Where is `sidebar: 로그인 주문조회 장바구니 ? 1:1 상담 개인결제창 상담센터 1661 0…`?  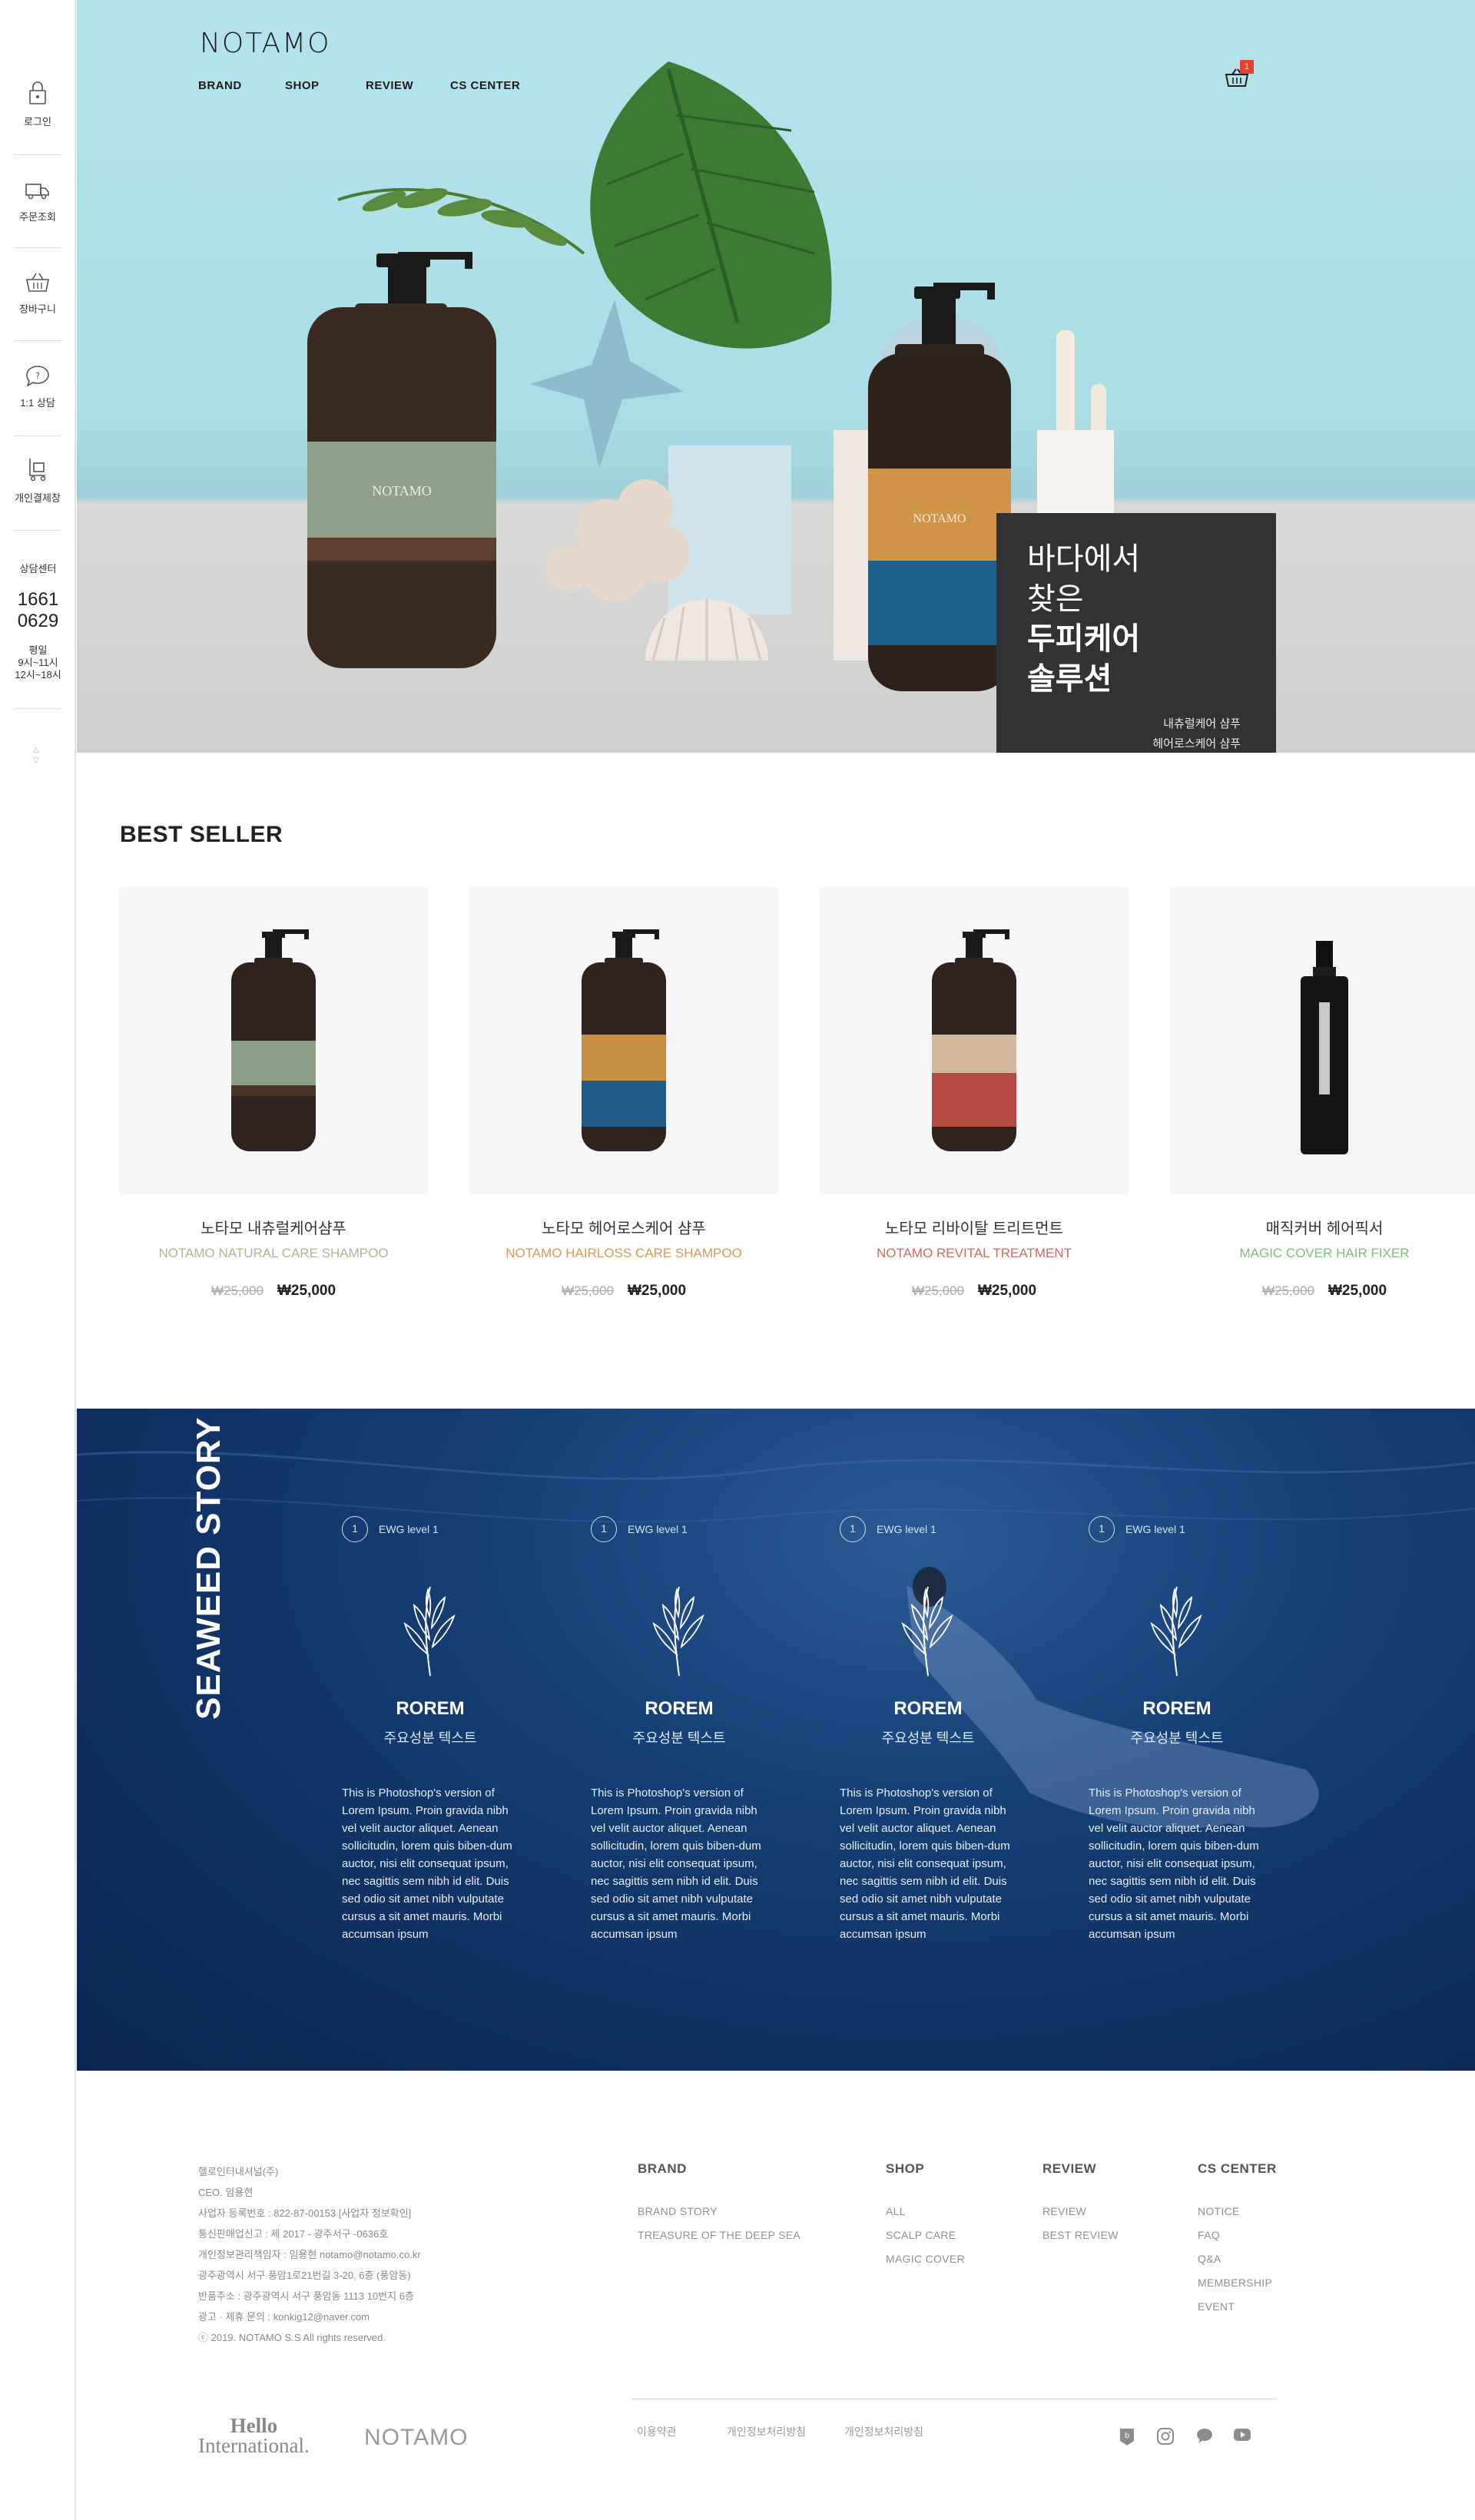
sidebar: 로그인 주문조회 장바구니 ? 1:1 상담 개인결제창 상담센터 1661 0… is located at coordinates (38, 1260).